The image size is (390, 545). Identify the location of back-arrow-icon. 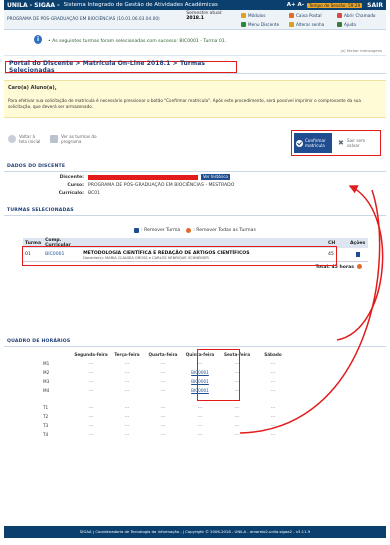
(12, 139).